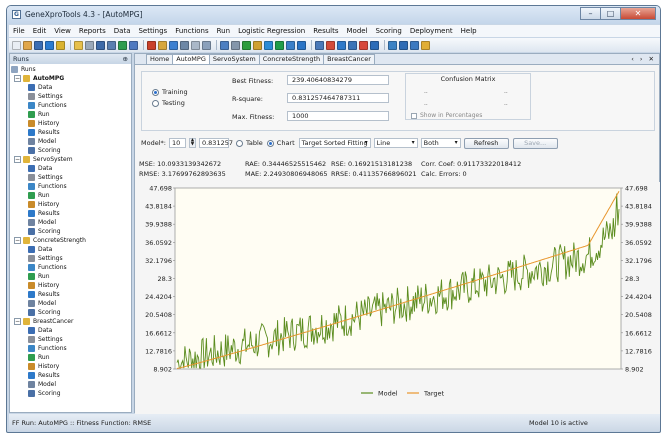  What do you see at coordinates (49, 45) in the screenshot?
I see `save-as-icon` at bounding box center [49, 45].